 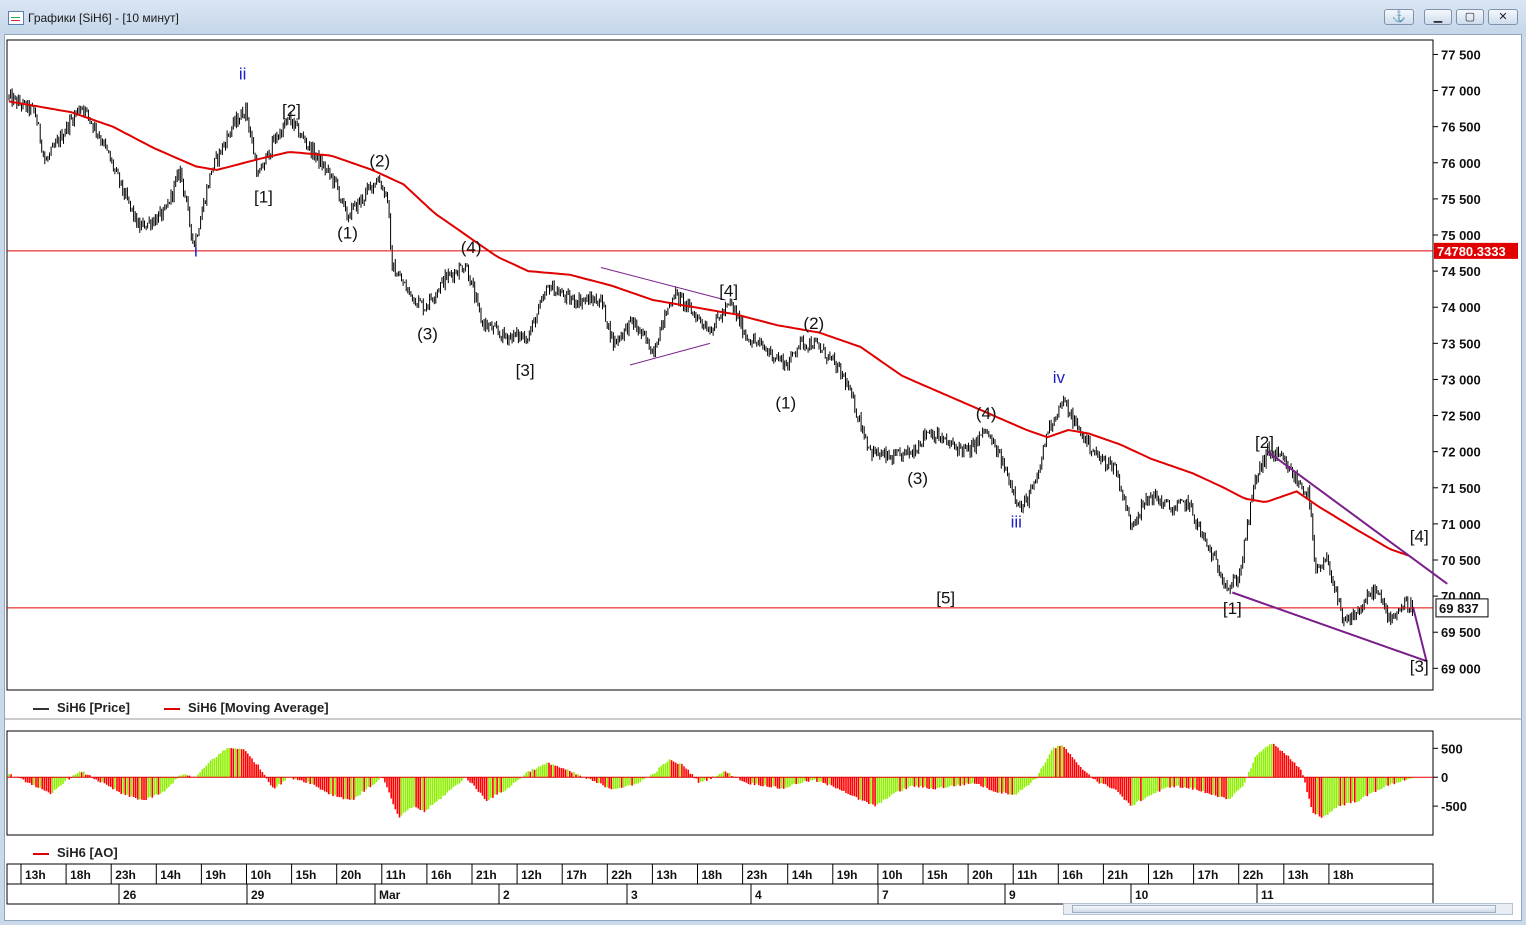 I want to click on legend-price: SiH6 [Price], so click(x=81, y=707).